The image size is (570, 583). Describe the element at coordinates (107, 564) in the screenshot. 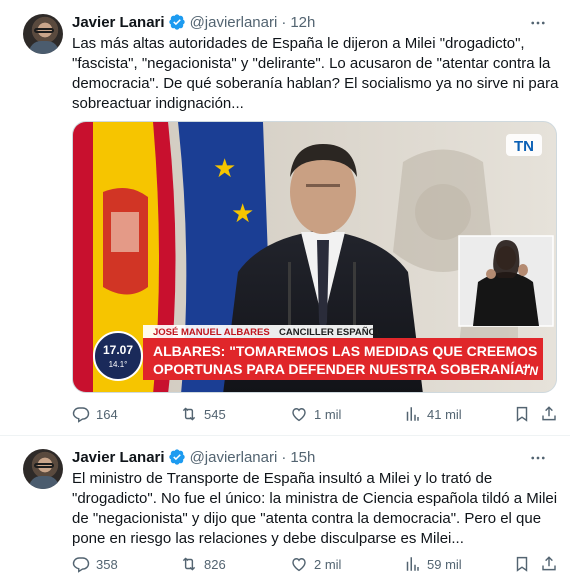

I see `reply-count: 358` at that location.